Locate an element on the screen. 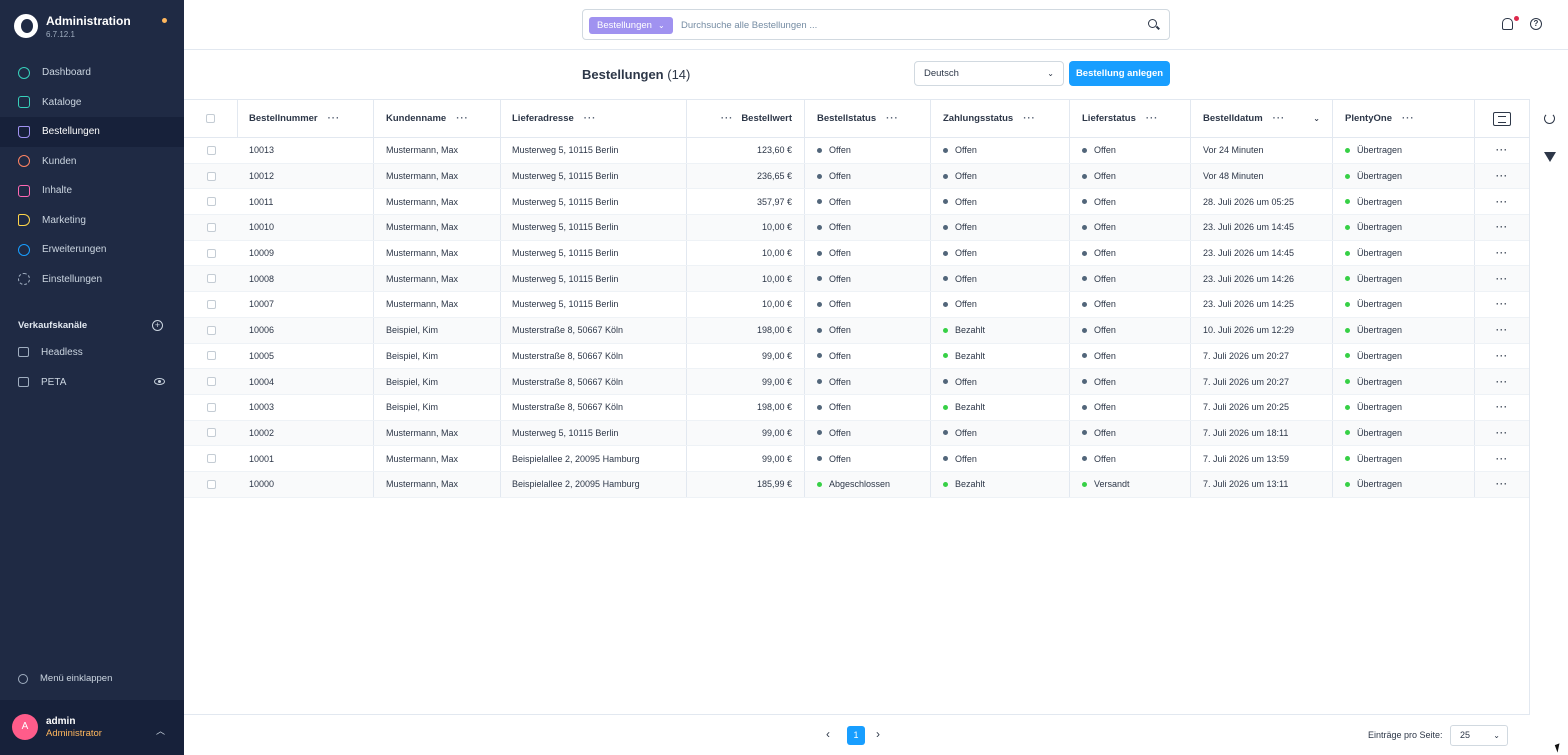 The image size is (1568, 755). header-bestellwert: ··· Bestellwert is located at coordinates (746, 118).